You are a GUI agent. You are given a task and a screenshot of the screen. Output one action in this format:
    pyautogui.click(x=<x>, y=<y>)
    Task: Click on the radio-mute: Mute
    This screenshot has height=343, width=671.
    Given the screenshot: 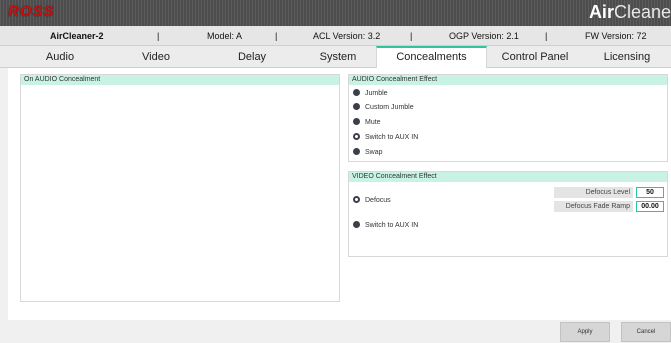 What is the action you would take?
    pyautogui.click(x=367, y=123)
    